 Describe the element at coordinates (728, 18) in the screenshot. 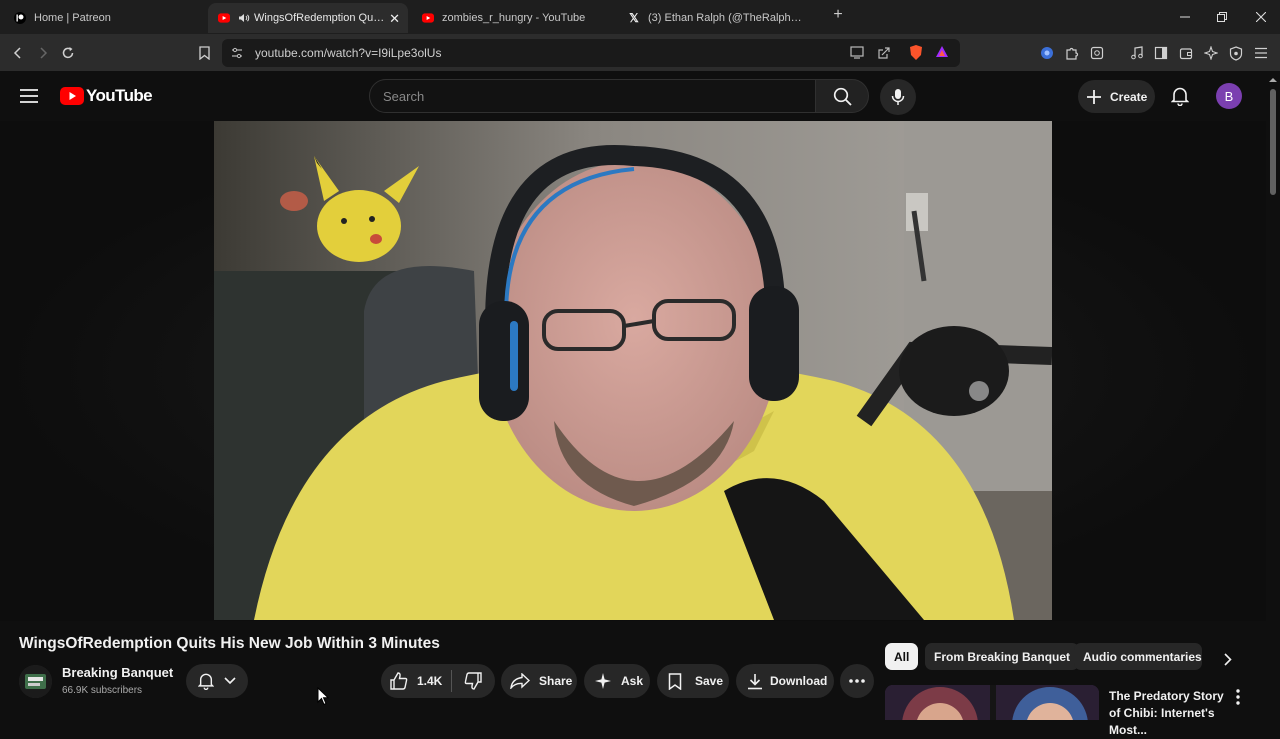

I see `tab-label: (3) Ethan Ralph (@TheRalphRetort) /` at that location.